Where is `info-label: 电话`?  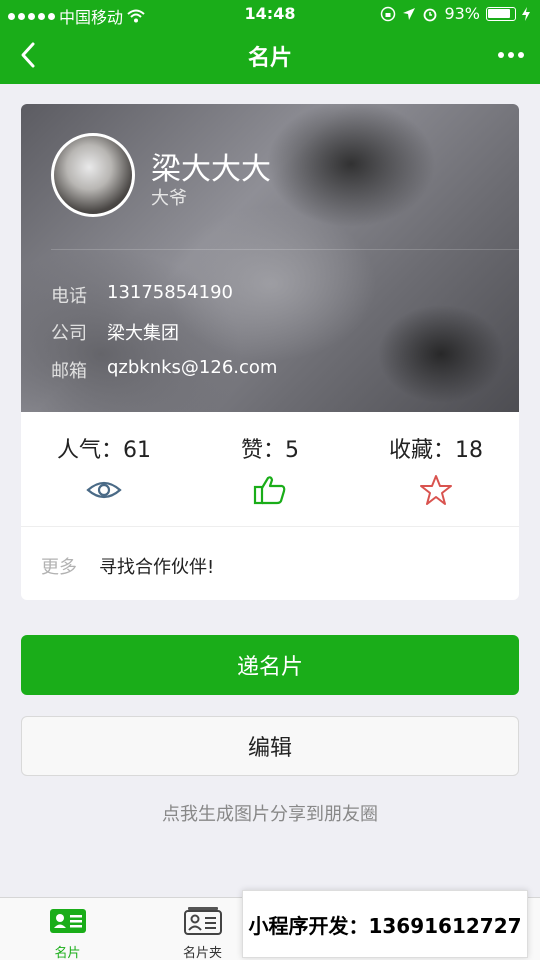
info-label: 电话 is located at coordinates (69, 296).